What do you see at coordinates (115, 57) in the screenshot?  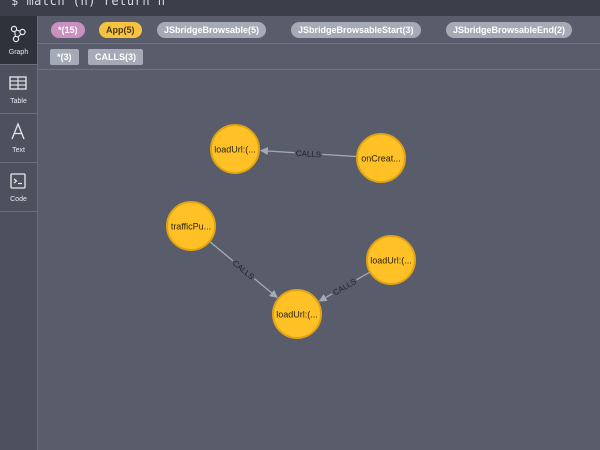 I see `reltype-pill-calls: CALLS(3)` at bounding box center [115, 57].